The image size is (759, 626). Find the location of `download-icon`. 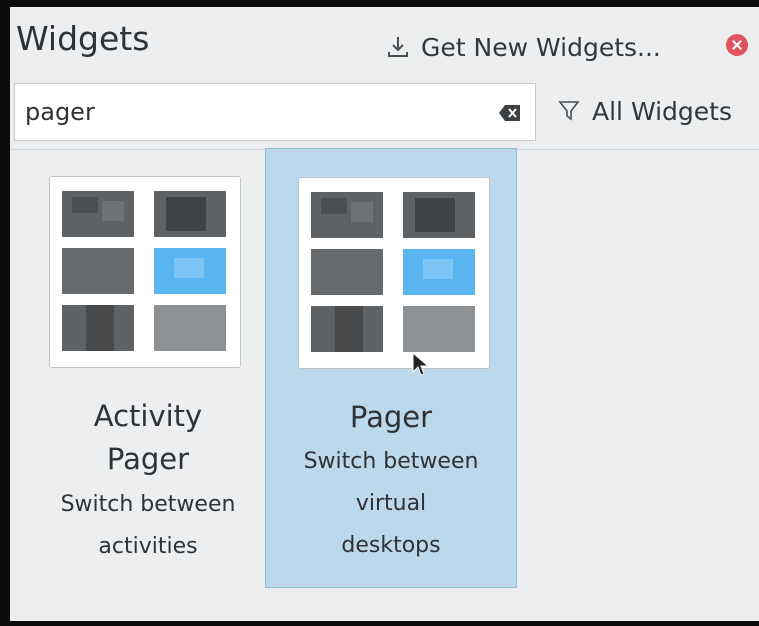

download-icon is located at coordinates (398, 47).